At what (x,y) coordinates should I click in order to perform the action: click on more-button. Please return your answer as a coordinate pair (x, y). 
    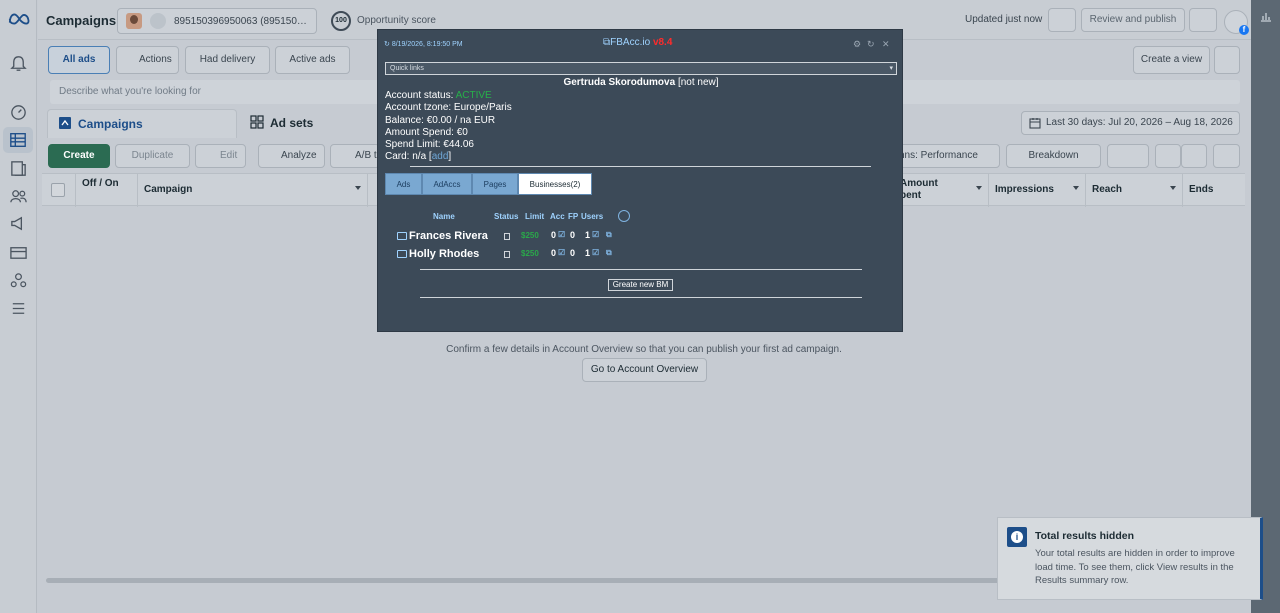
    Looking at the image, I should click on (1203, 20).